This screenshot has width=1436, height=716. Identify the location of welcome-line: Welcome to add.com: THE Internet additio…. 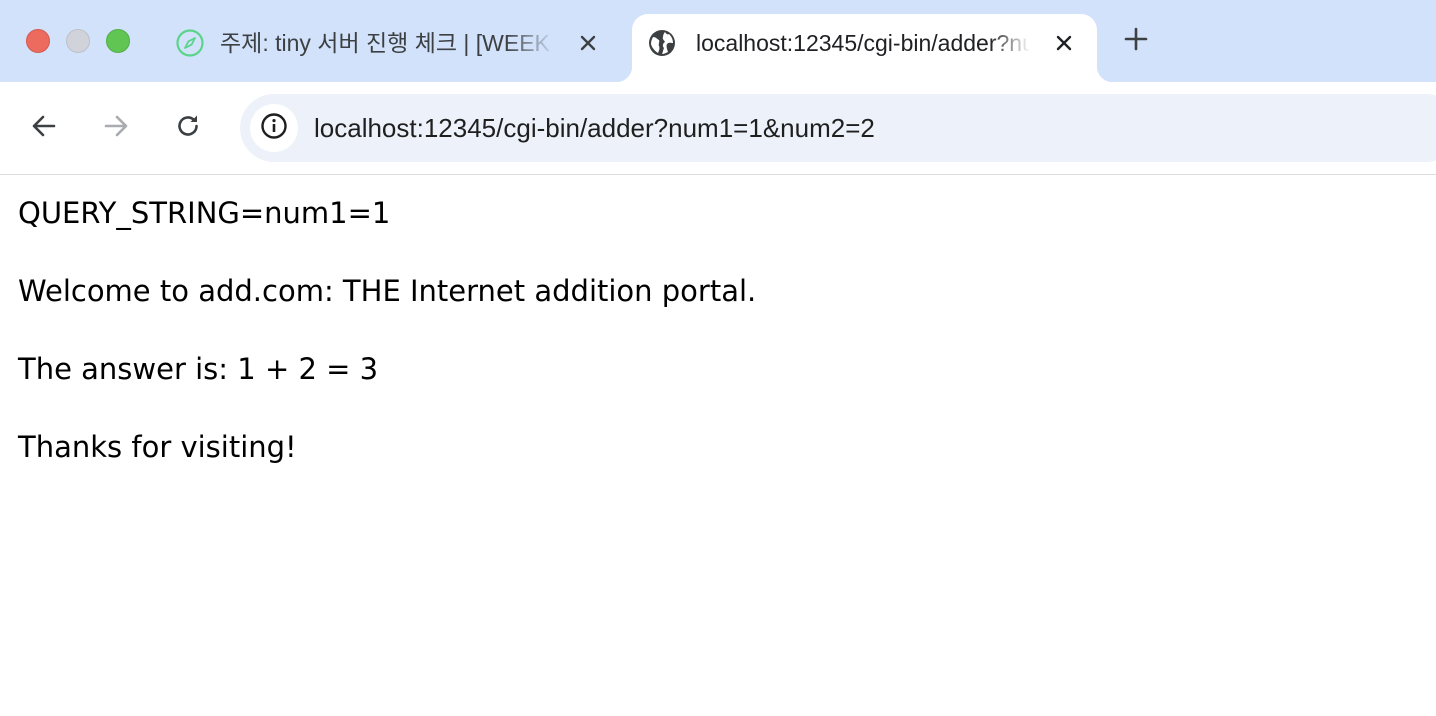
(387, 291).